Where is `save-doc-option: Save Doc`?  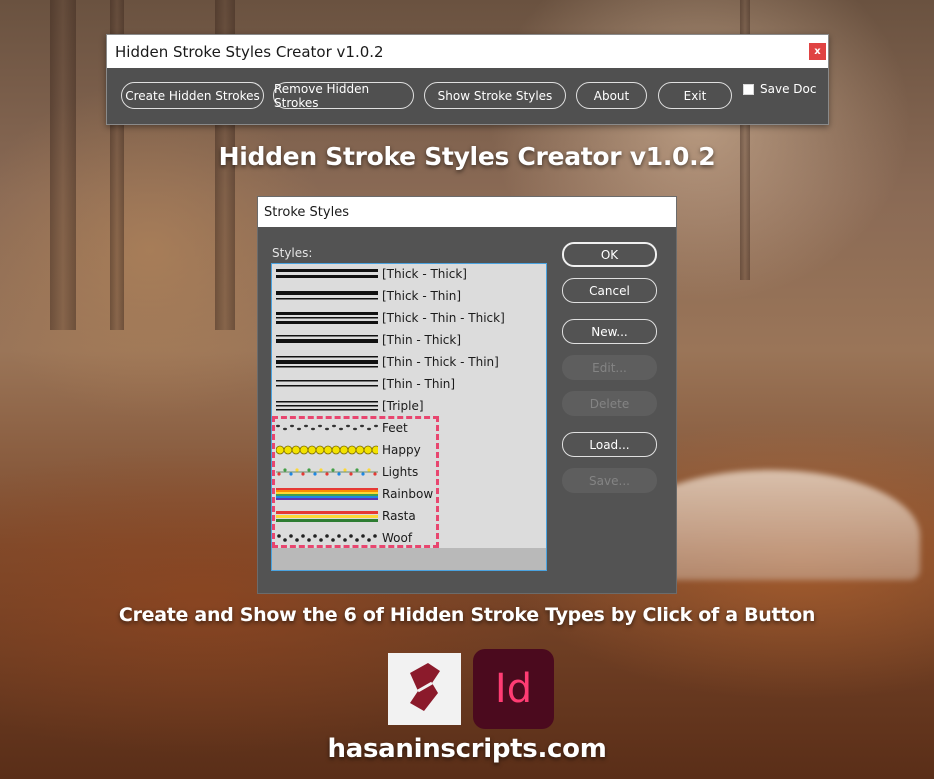 save-doc-option: Save Doc is located at coordinates (779, 89).